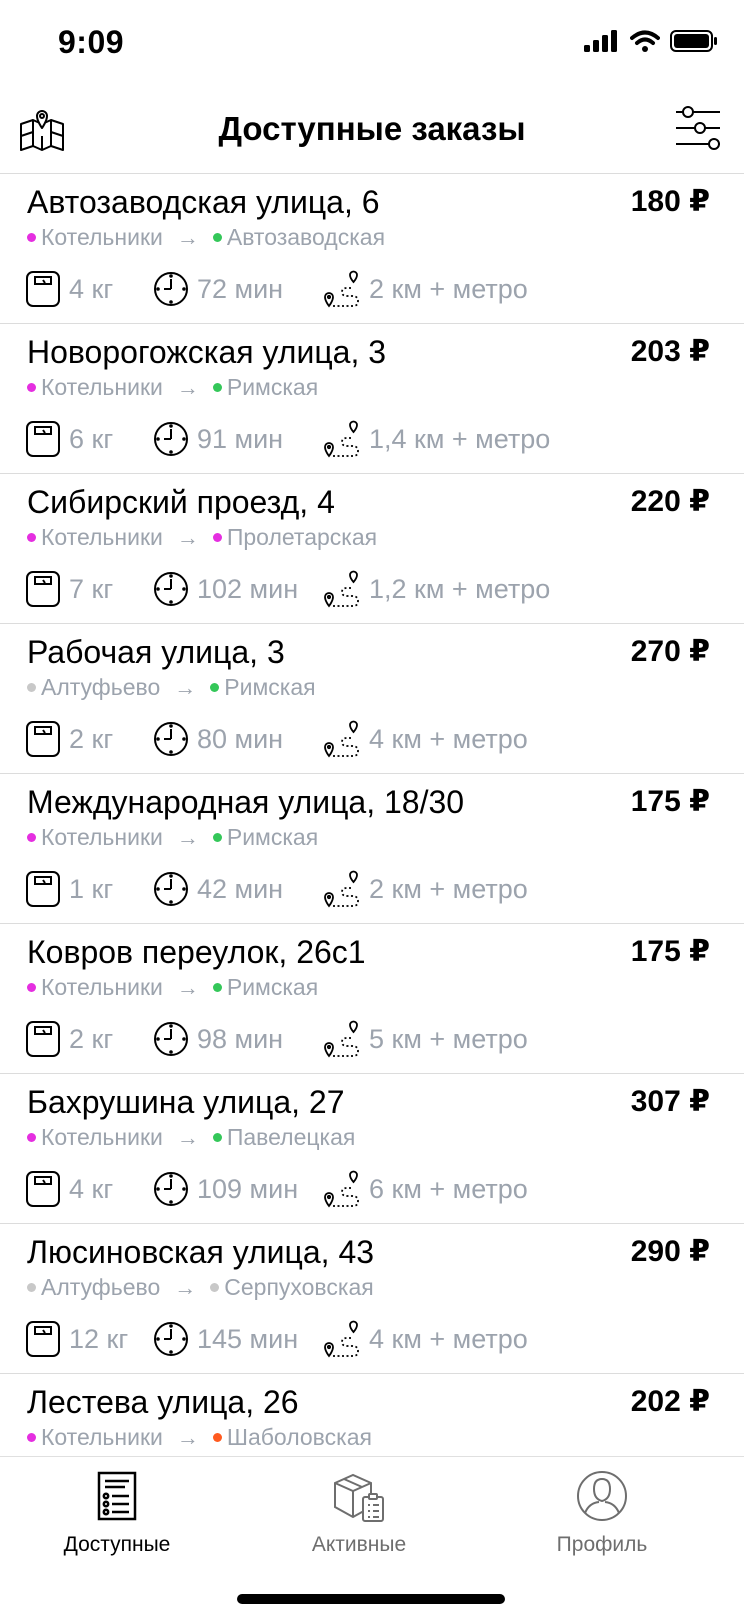 The image size is (744, 1618). I want to click on time-value: 80 мин, so click(240, 738).